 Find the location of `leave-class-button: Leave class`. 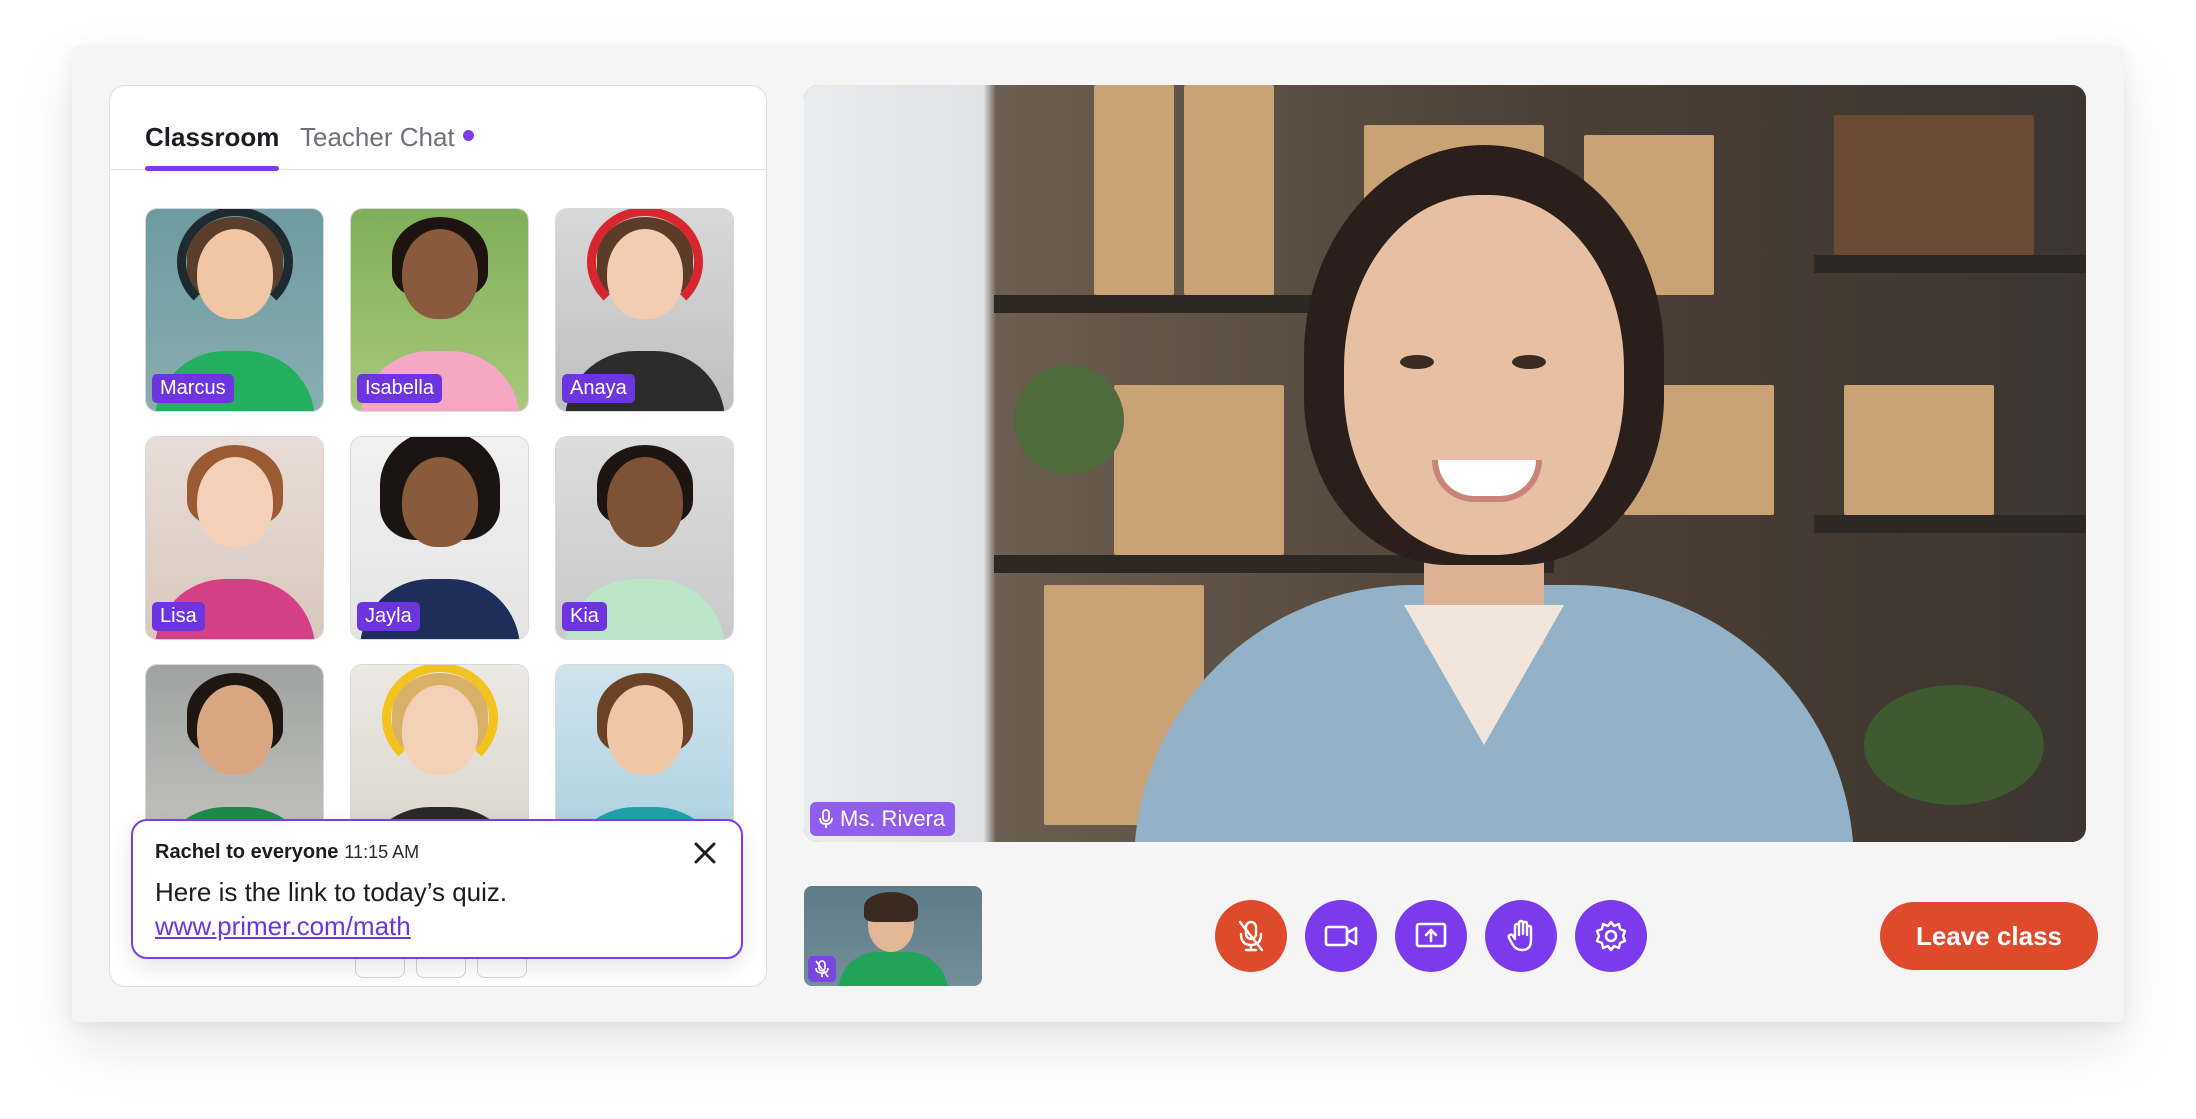

leave-class-button: Leave class is located at coordinates (1989, 936).